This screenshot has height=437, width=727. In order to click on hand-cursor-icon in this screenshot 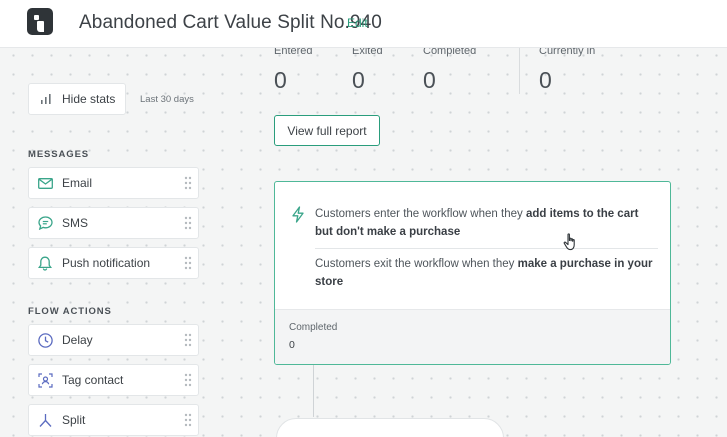, I will do `click(571, 244)`.